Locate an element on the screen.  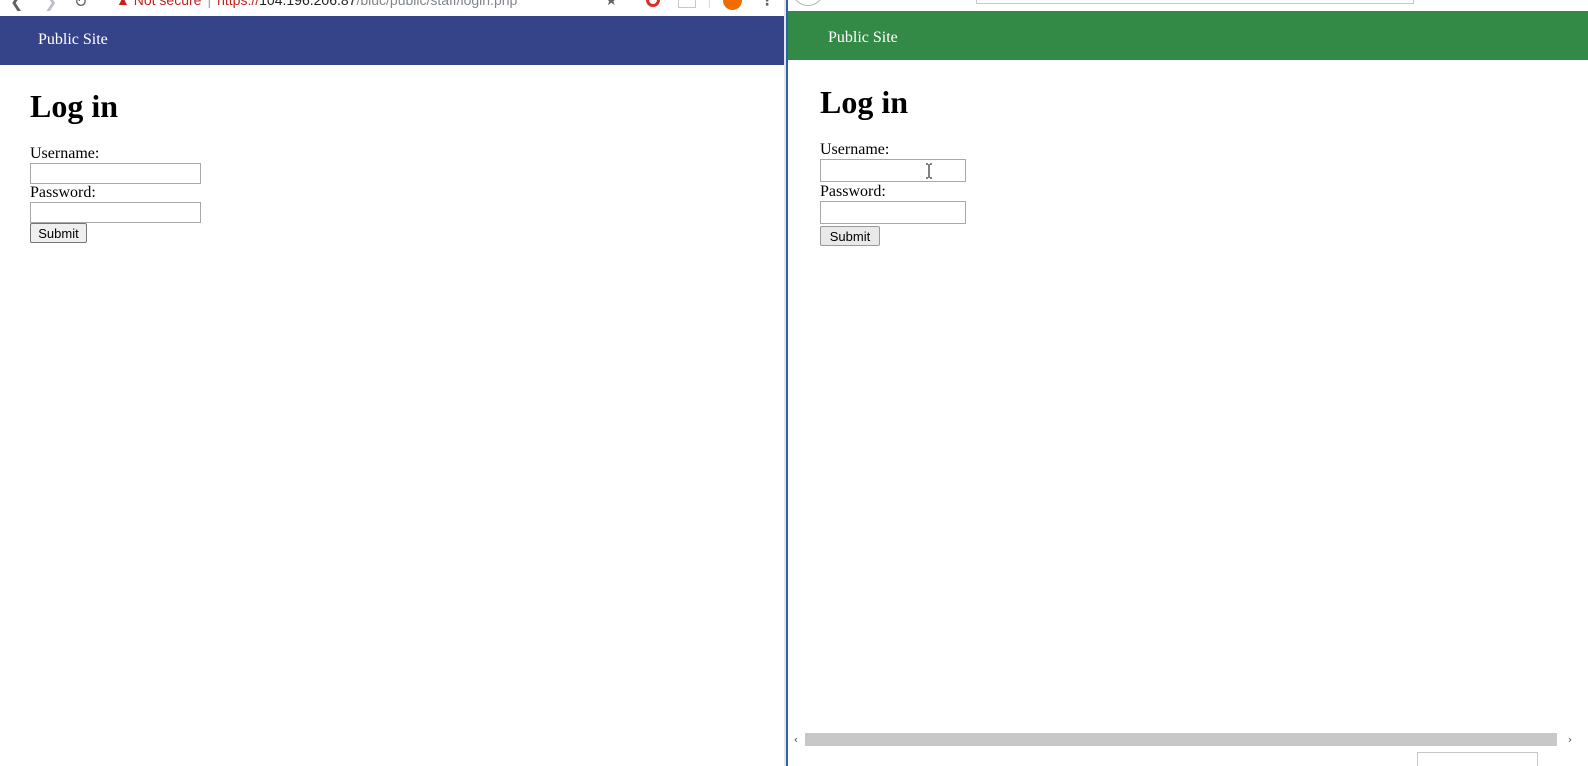
address-bar is located at coordinates (1195, 2).